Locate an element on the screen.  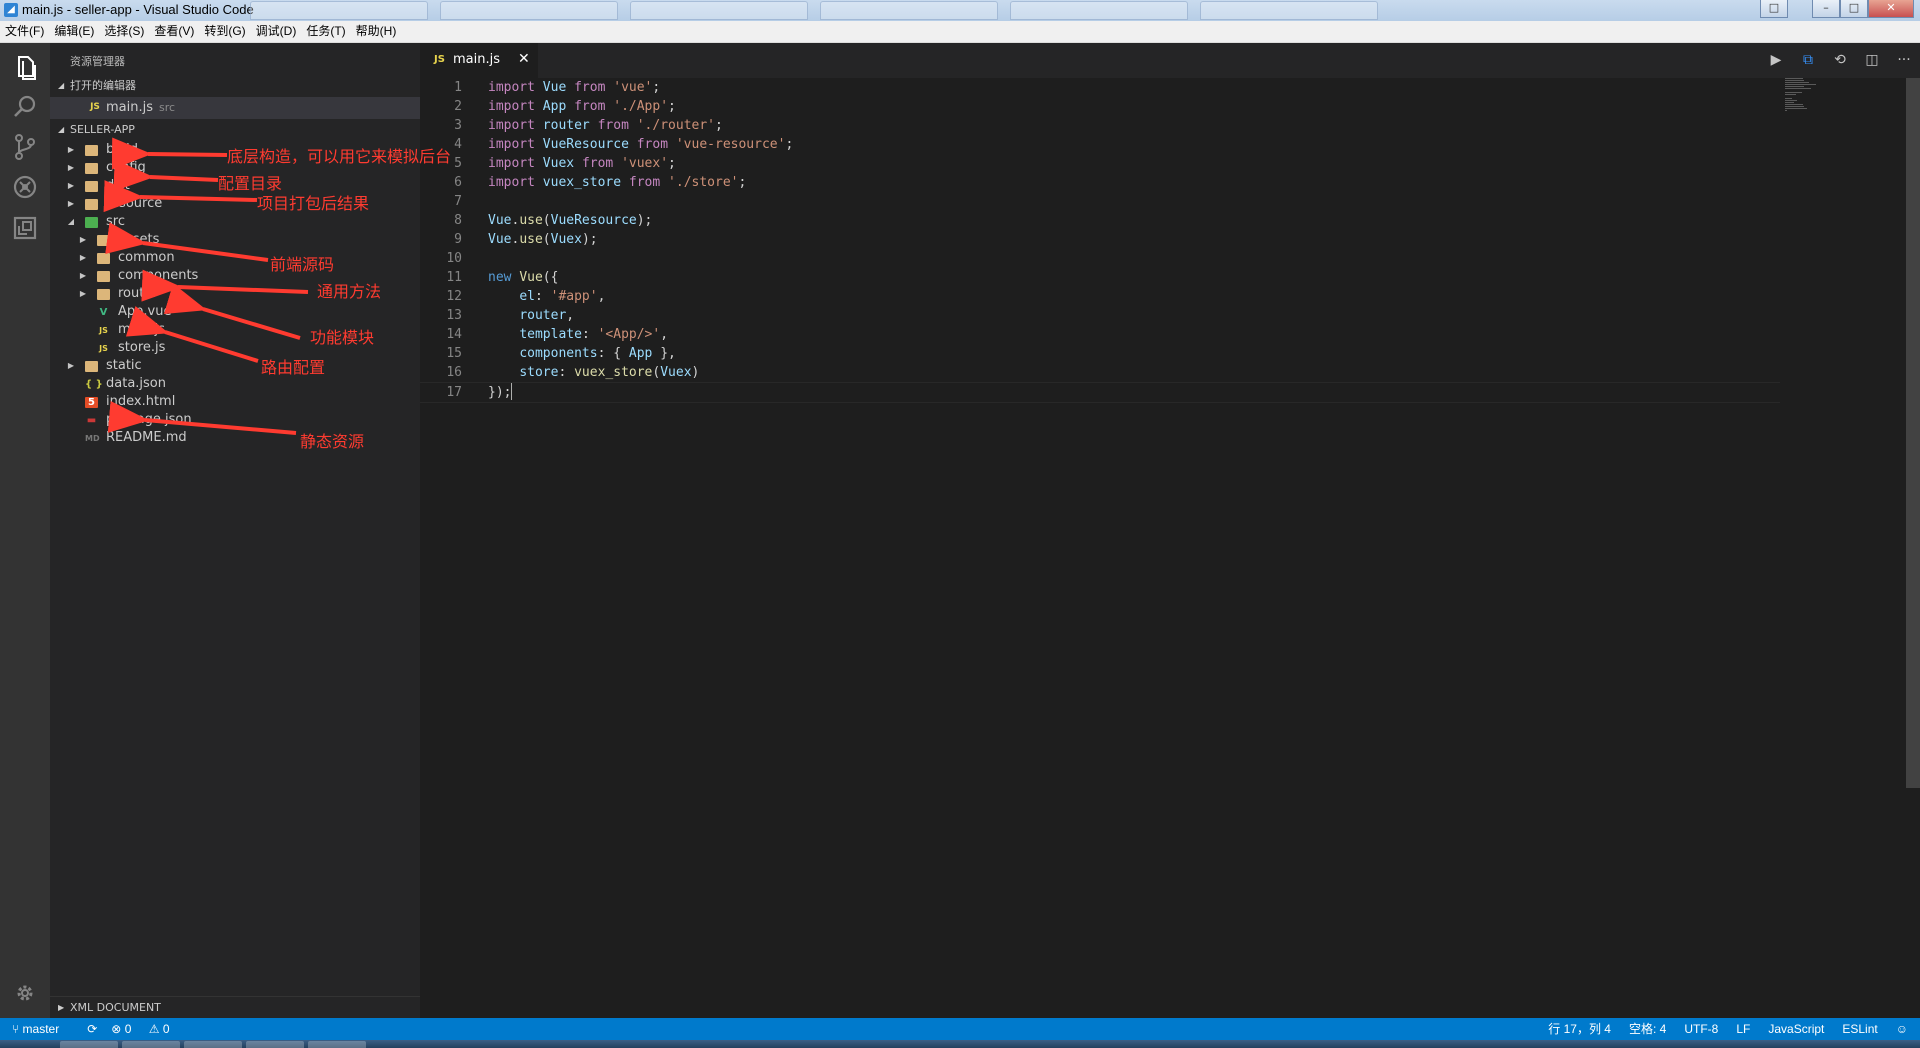
tree-item: MD README.md is located at coordinates (235, 438).